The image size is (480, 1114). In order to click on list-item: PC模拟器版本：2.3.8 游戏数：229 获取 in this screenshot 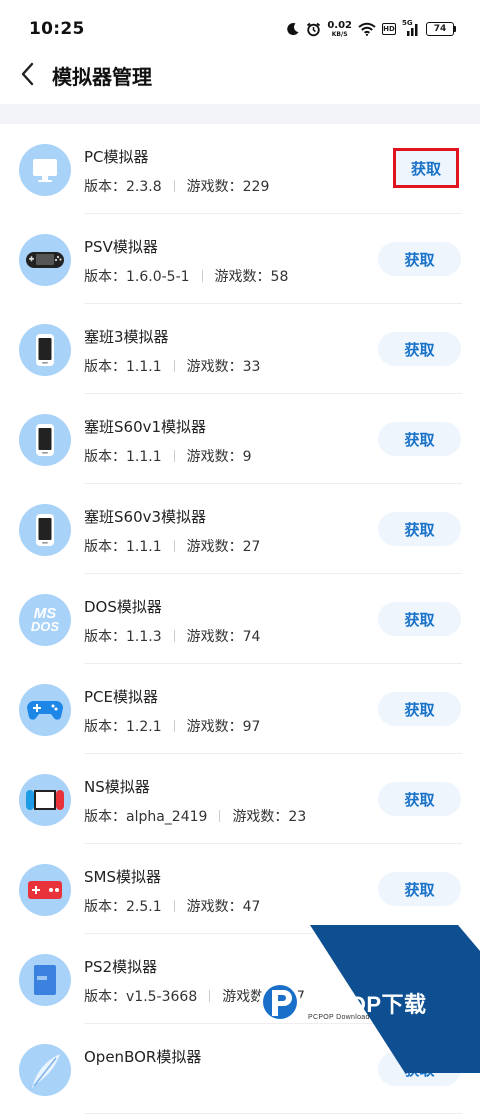, I will do `click(240, 169)`.